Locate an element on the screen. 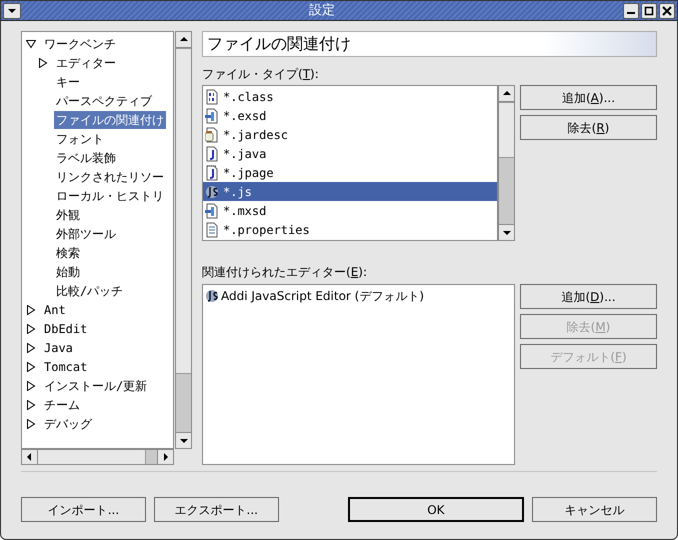 The width and height of the screenshot is (678, 540). tree-item: フォント is located at coordinates (80, 139).